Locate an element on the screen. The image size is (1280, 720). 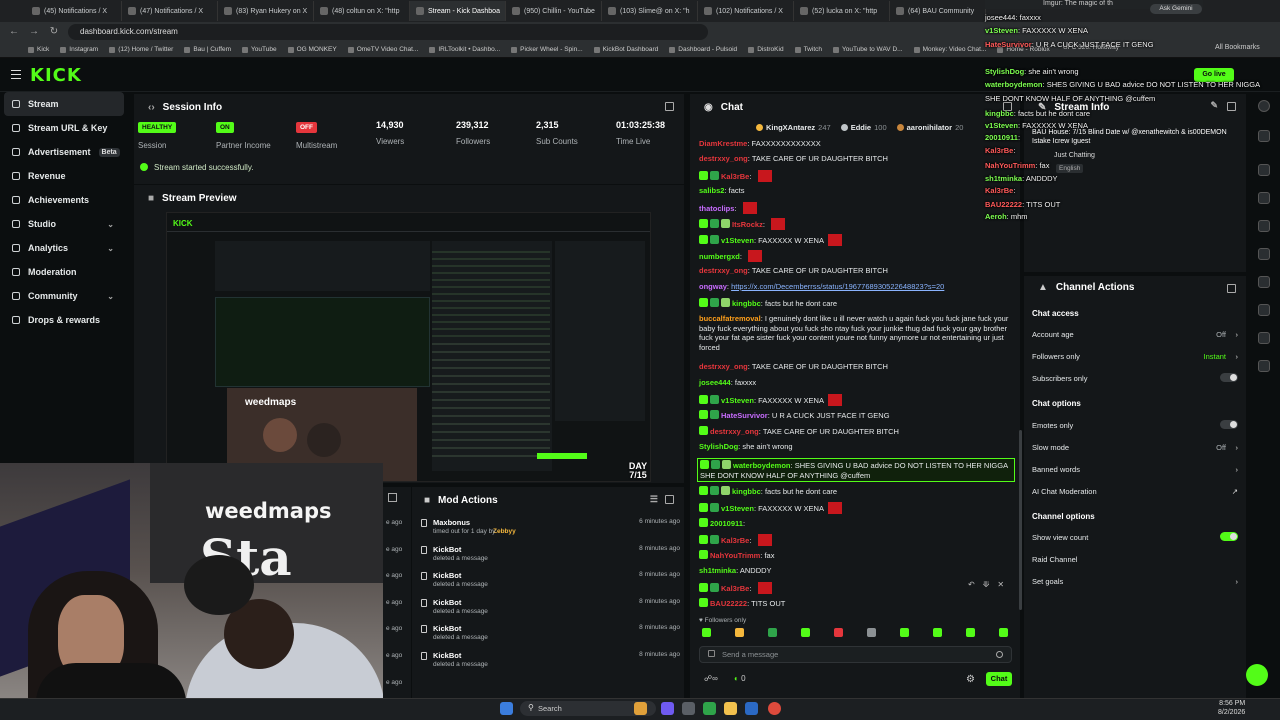
rail-tool-icon is located at coordinates (1264, 338).